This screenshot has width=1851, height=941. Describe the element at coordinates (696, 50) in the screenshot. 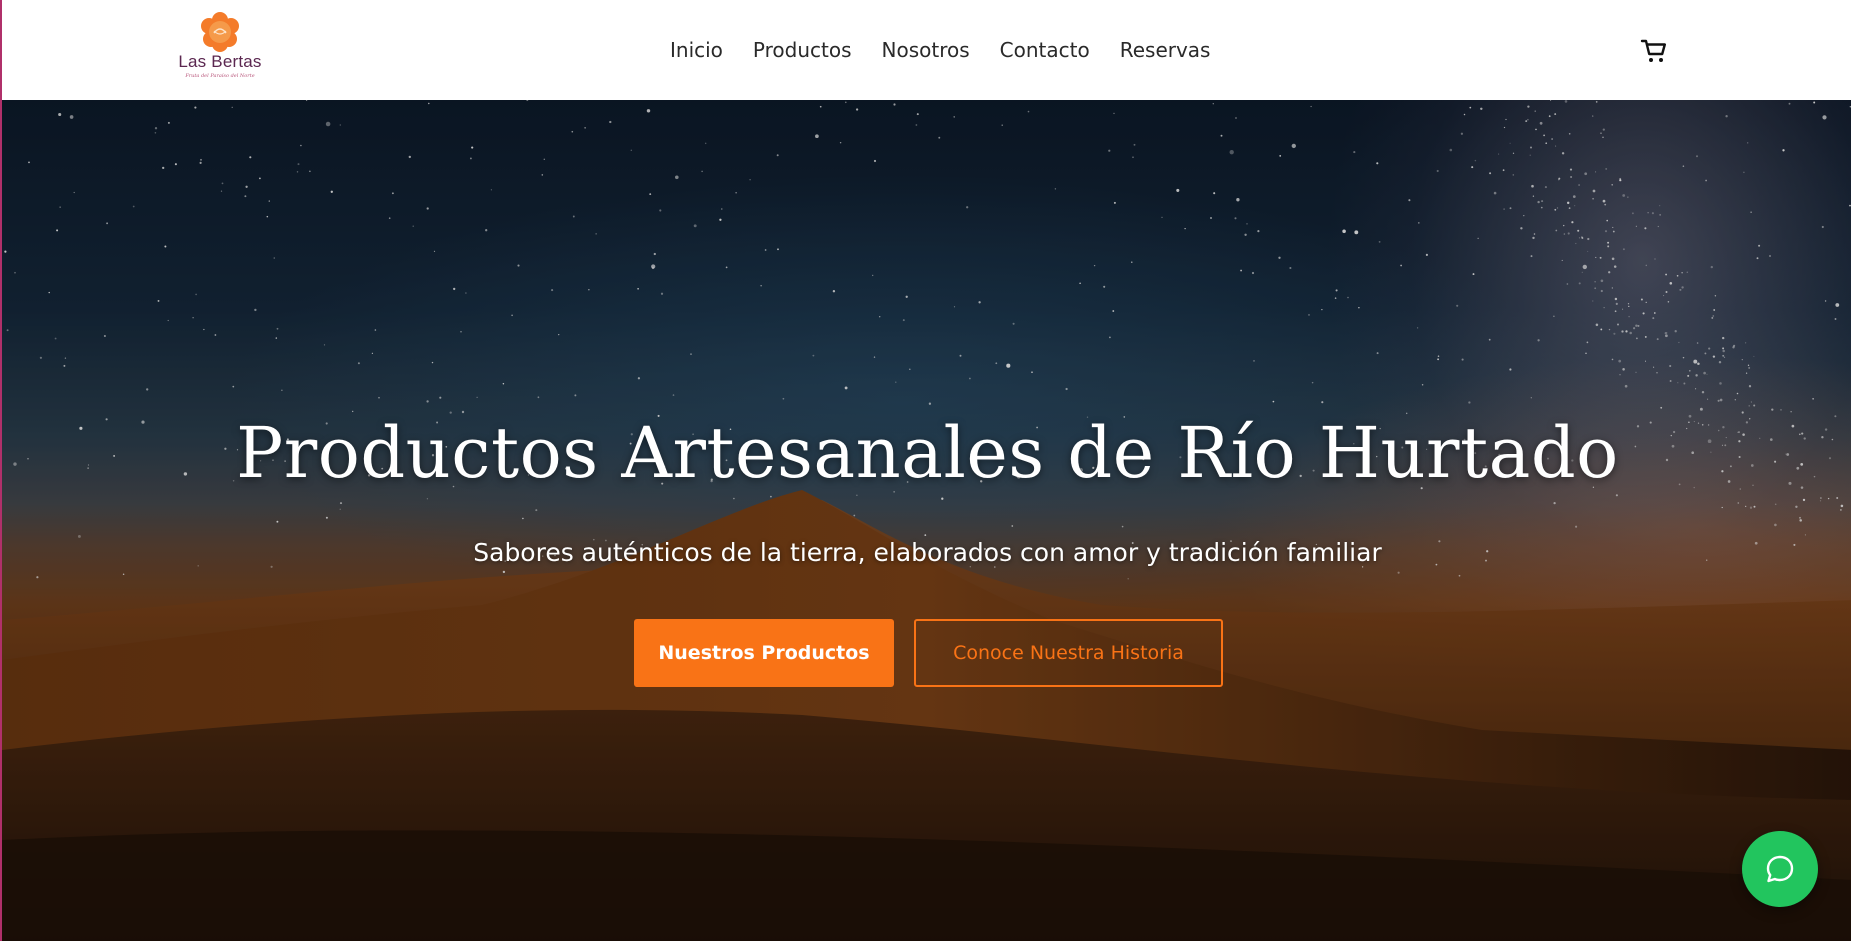

I see `nav-link-inicio: Inicio` at that location.